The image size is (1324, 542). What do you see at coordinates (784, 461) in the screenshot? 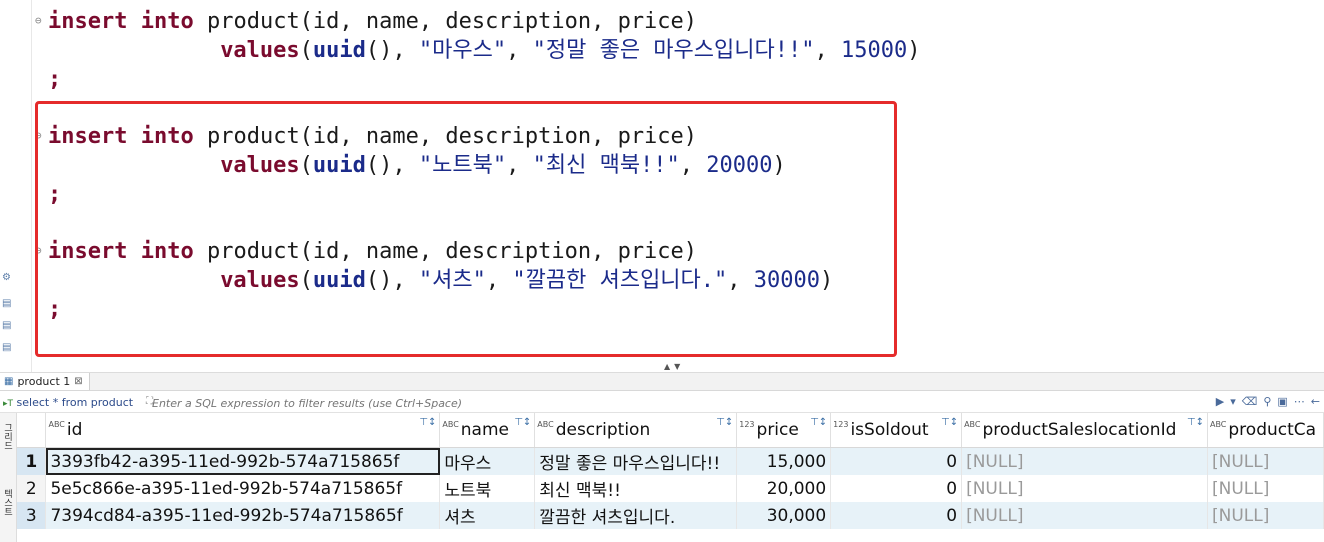
I see `cell-price: 15,000` at bounding box center [784, 461].